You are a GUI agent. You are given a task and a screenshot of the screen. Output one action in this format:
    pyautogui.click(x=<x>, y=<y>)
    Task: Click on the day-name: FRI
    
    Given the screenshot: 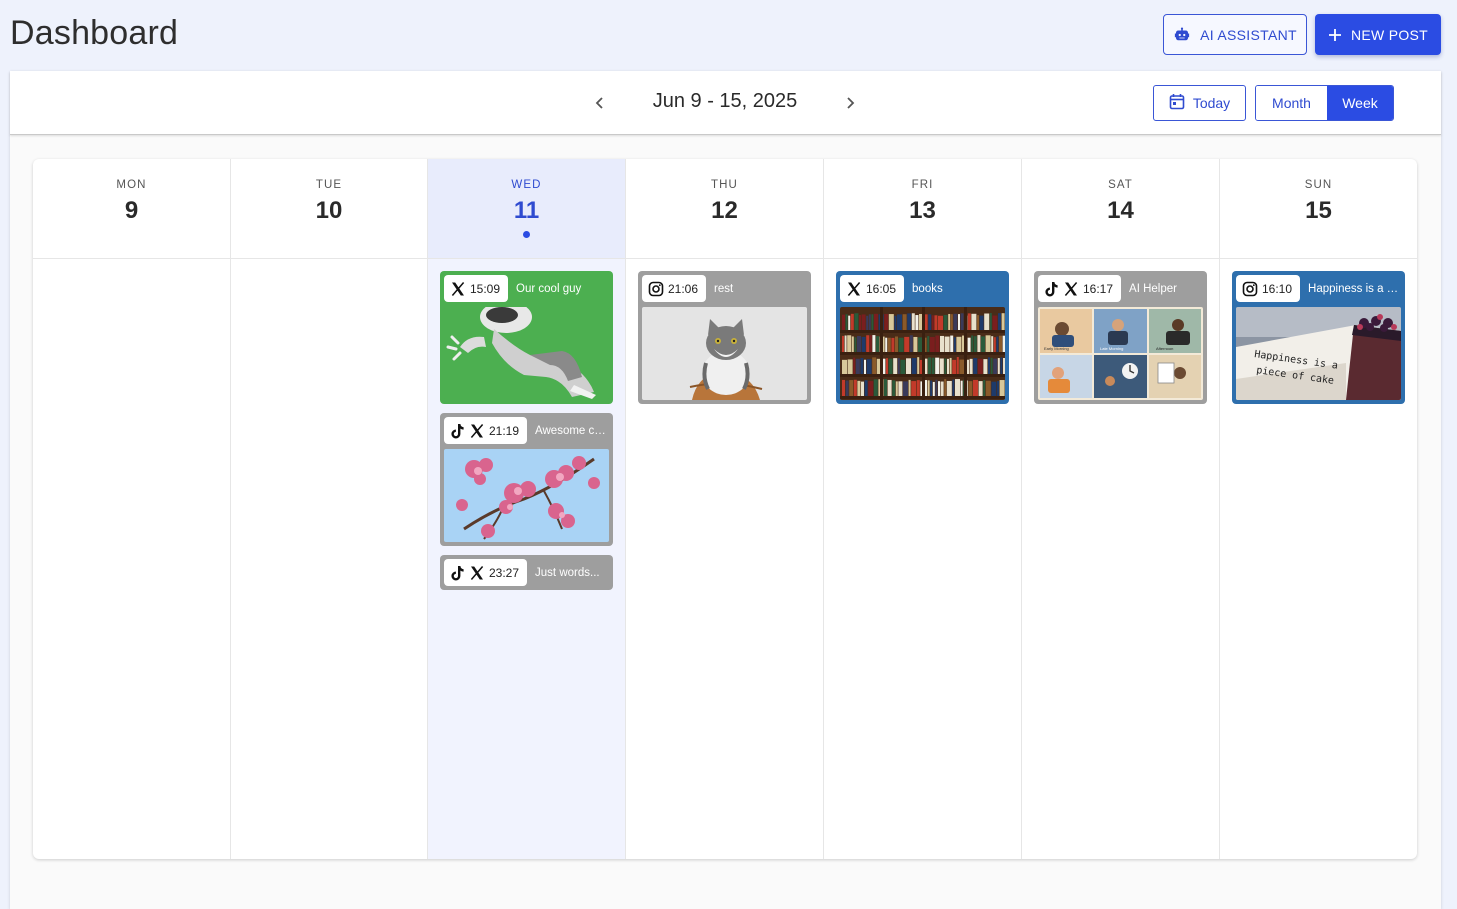 What is the action you would take?
    pyautogui.click(x=922, y=185)
    